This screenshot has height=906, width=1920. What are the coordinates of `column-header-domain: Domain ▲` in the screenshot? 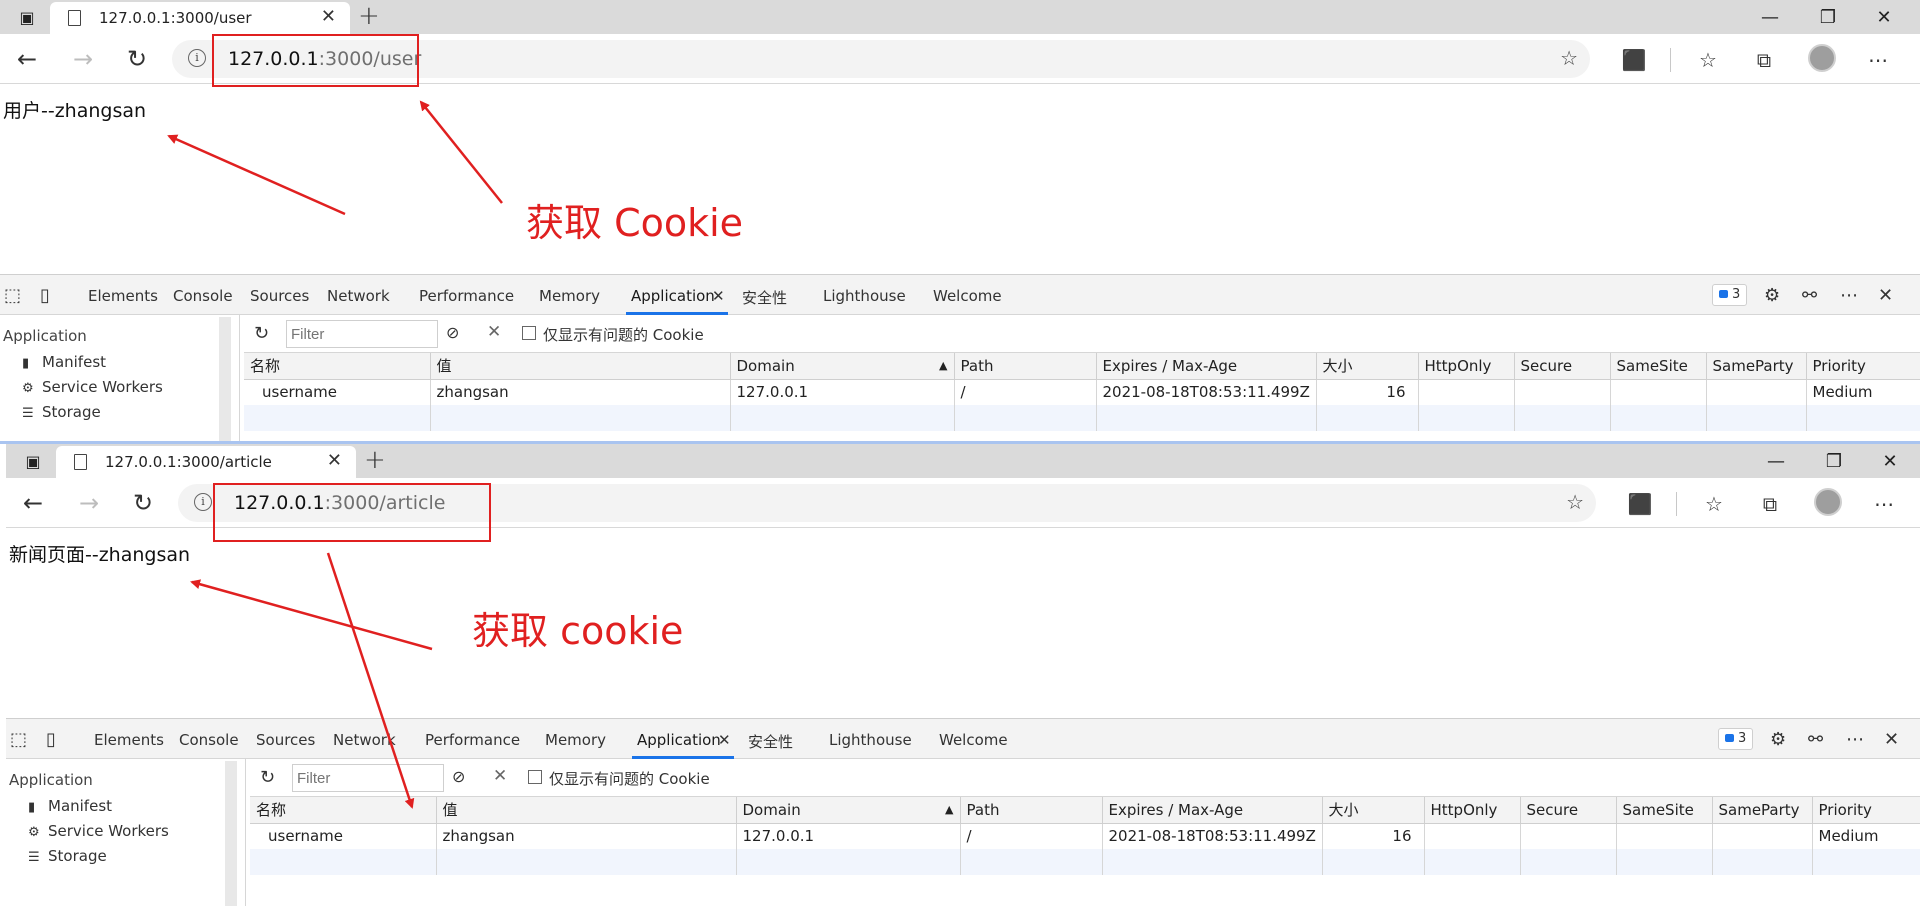 It's located at (848, 810).